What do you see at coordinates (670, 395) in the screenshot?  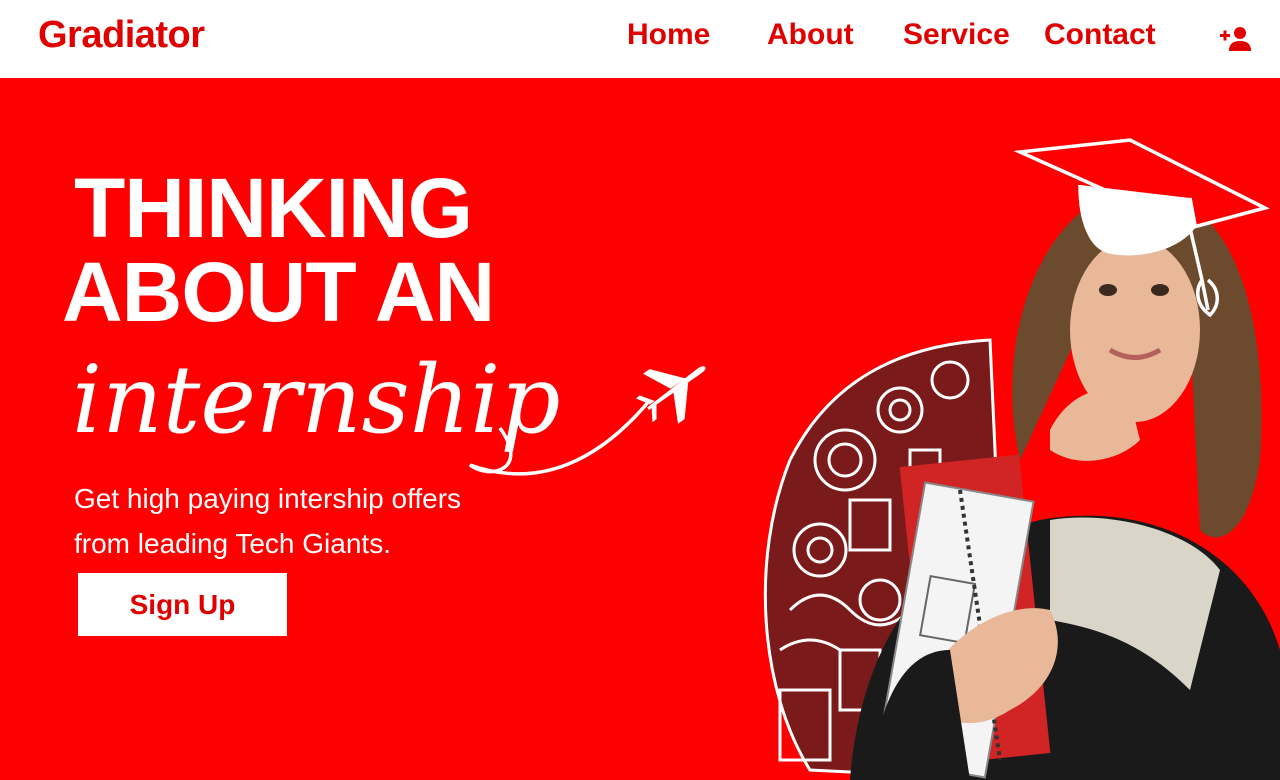 I see `airplane-icon` at bounding box center [670, 395].